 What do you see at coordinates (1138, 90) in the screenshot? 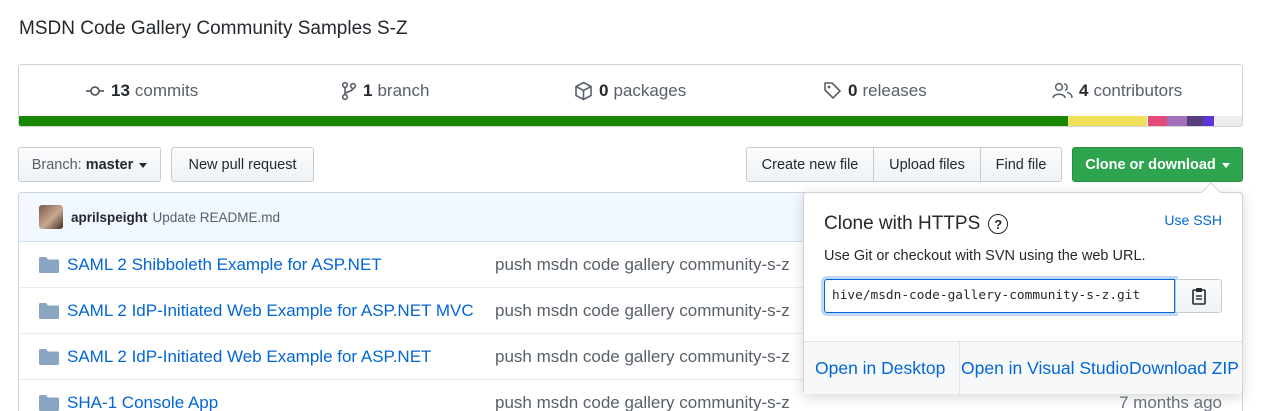
I see `contributors-label: contributors` at bounding box center [1138, 90].